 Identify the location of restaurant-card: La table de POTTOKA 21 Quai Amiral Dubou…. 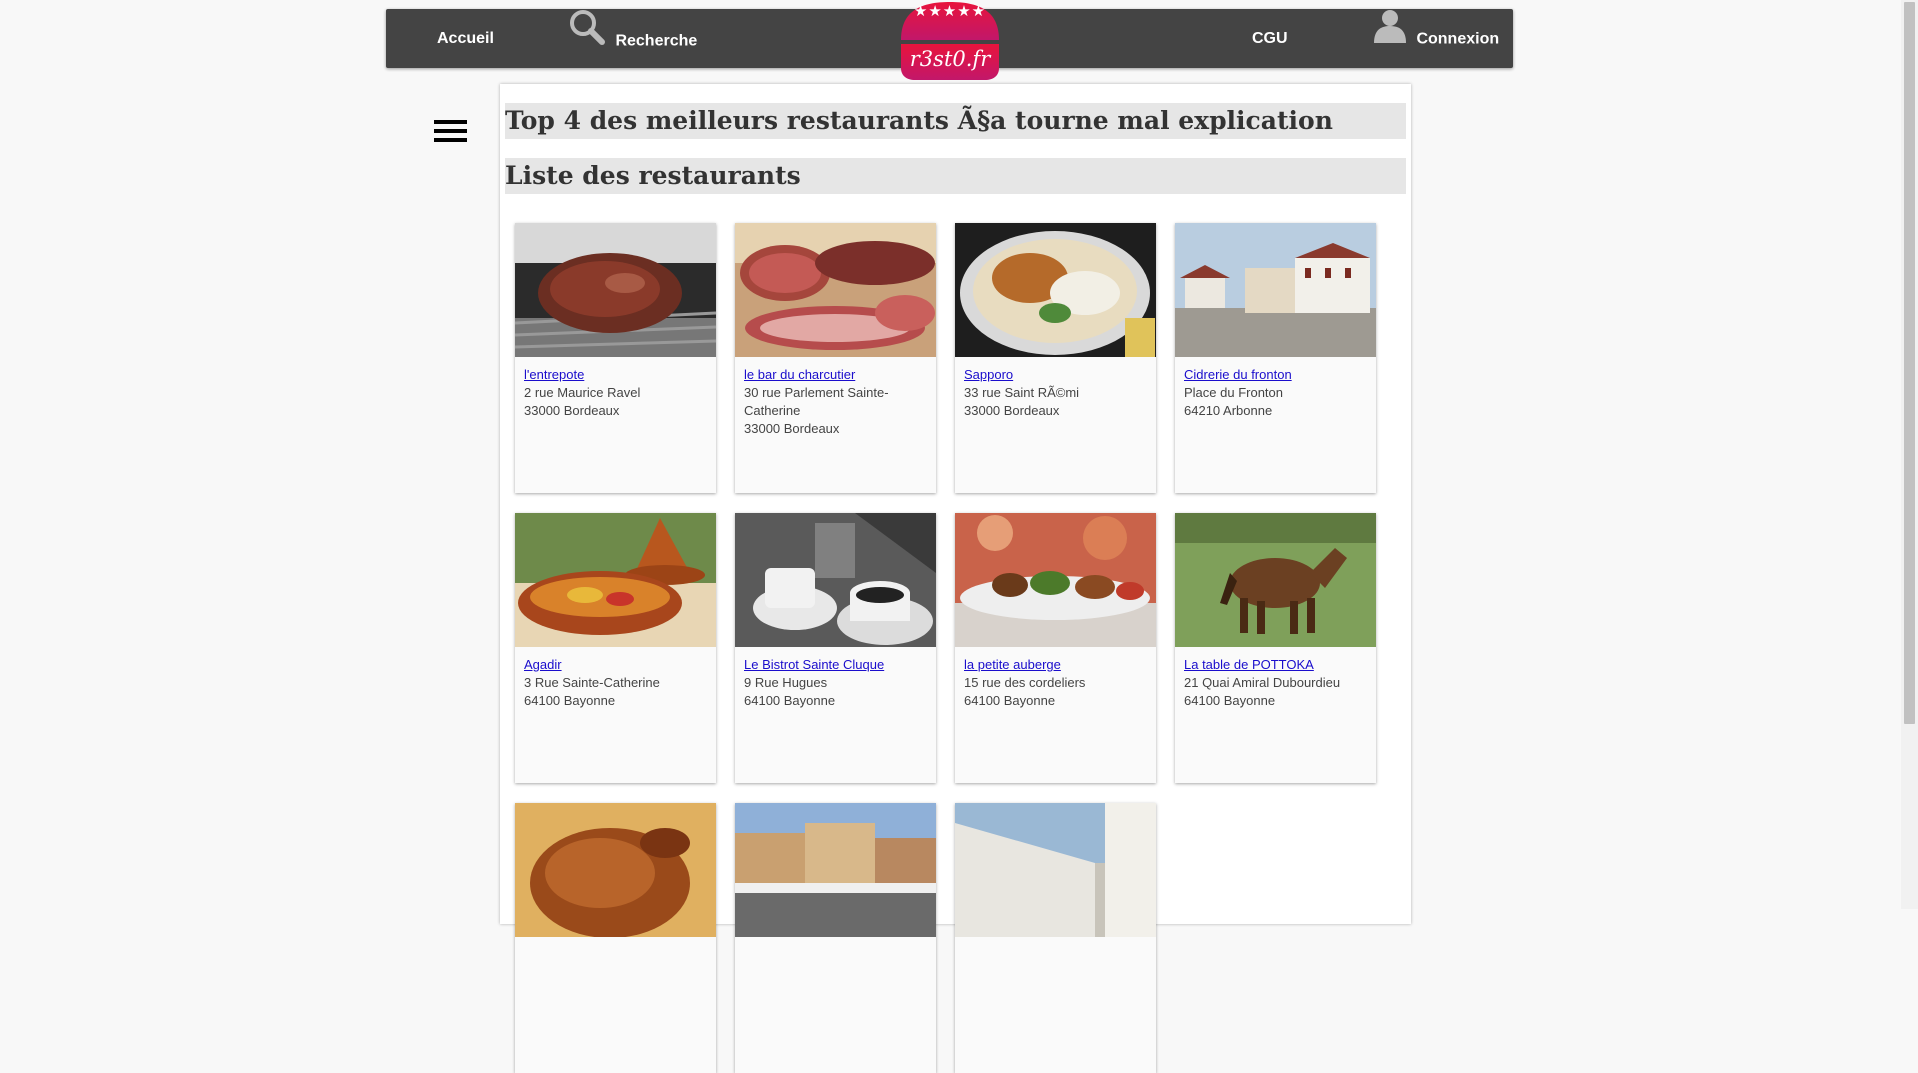
(1275, 648).